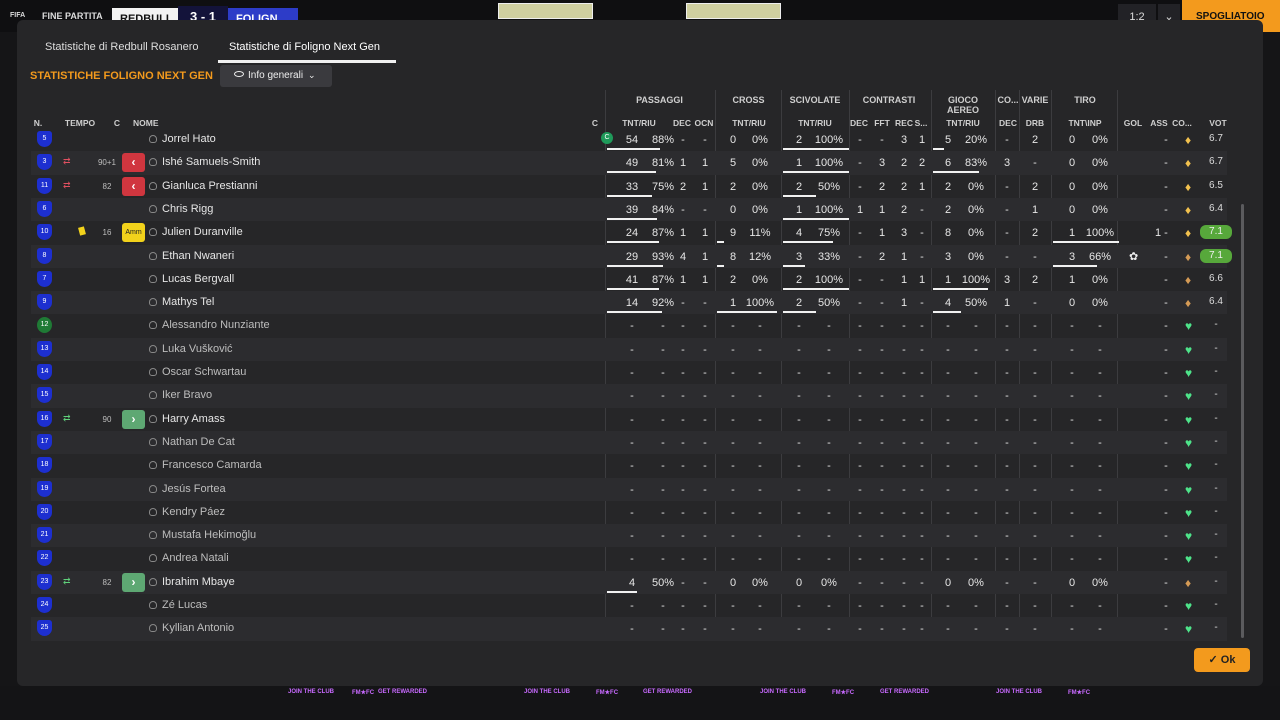 Image resolution: width=1280 pixels, height=720 pixels. Describe the element at coordinates (1166, 140) in the screenshot. I see `assists-cell: -` at that location.